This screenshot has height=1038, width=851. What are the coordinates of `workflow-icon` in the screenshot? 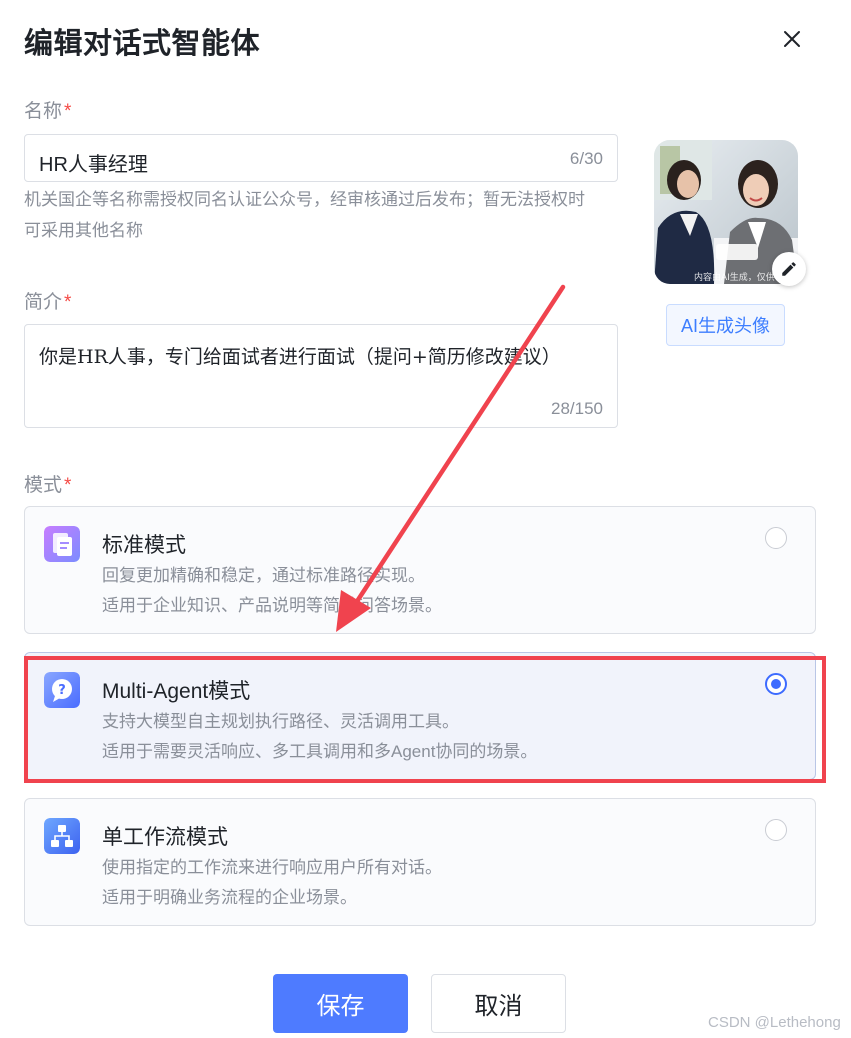 It's located at (62, 836).